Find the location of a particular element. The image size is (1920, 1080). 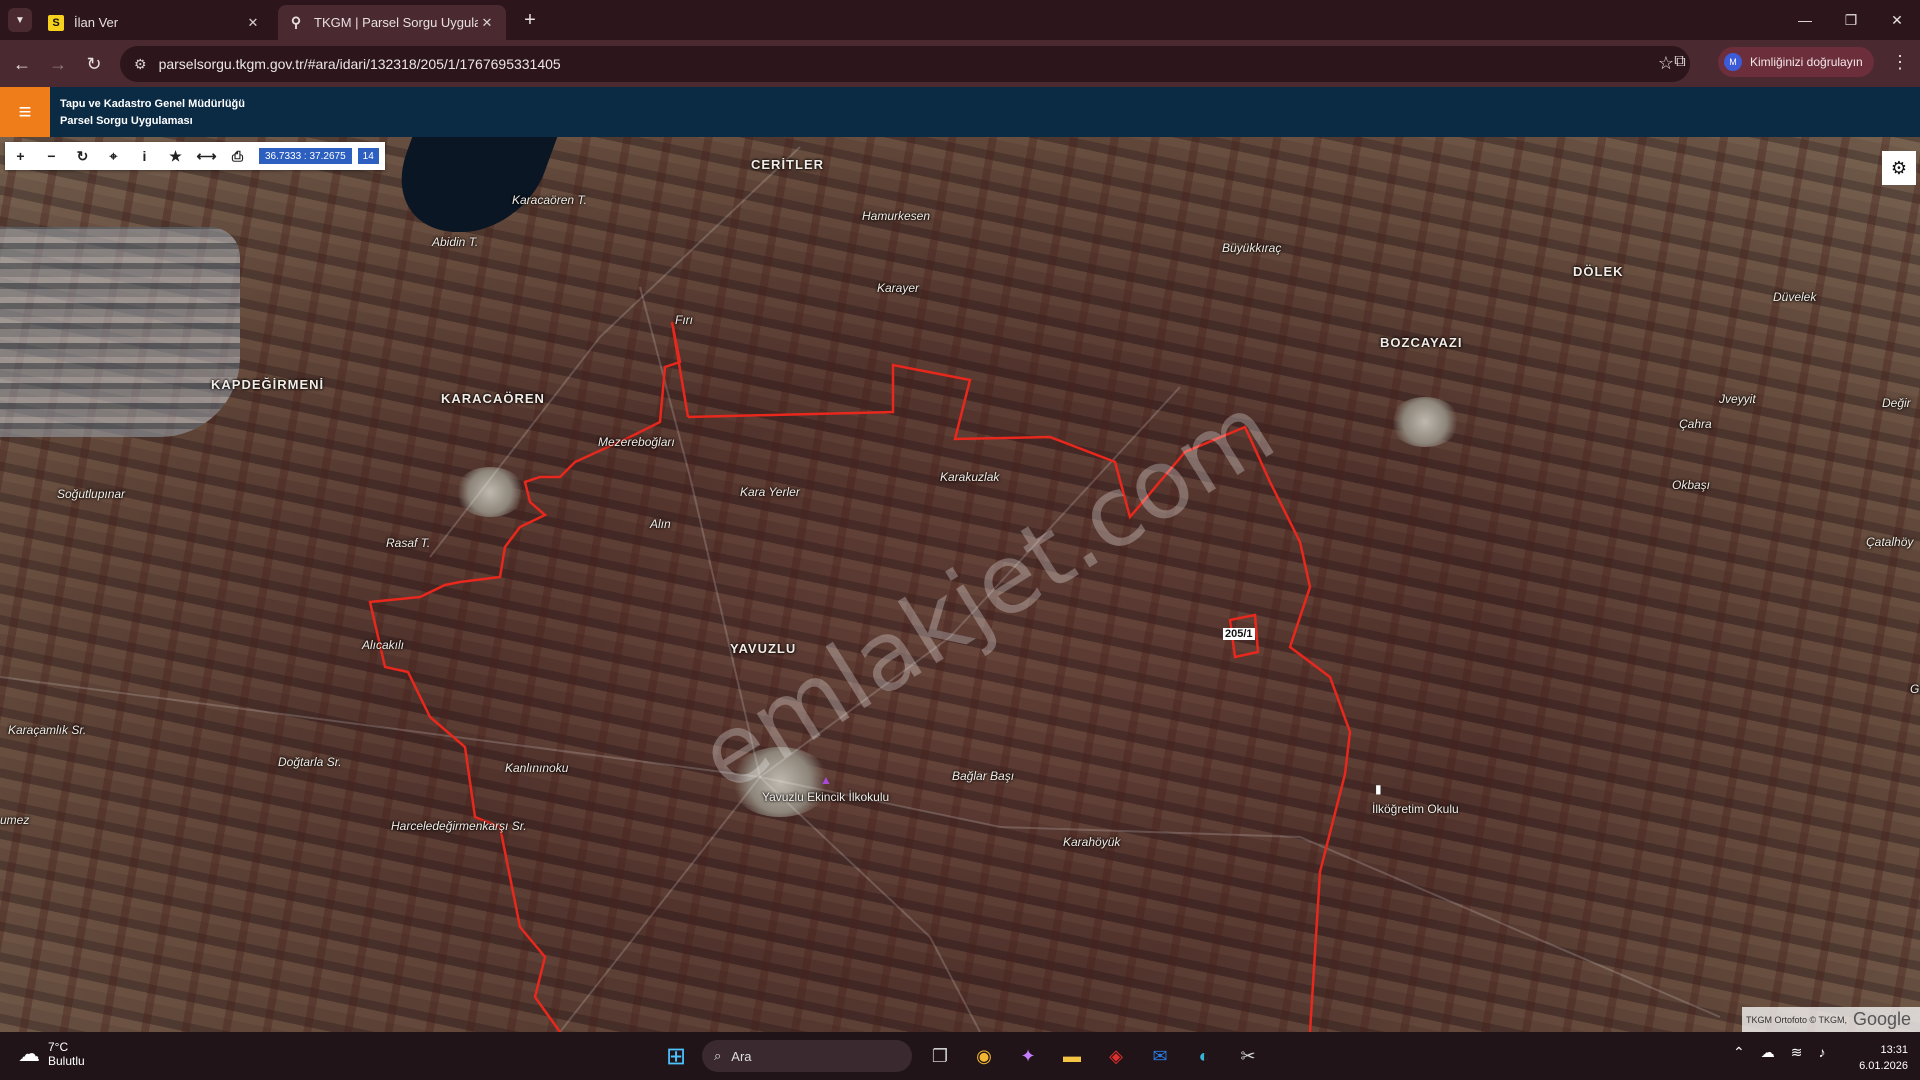

tab-search-chevron-icon: ▼ is located at coordinates (20, 20).